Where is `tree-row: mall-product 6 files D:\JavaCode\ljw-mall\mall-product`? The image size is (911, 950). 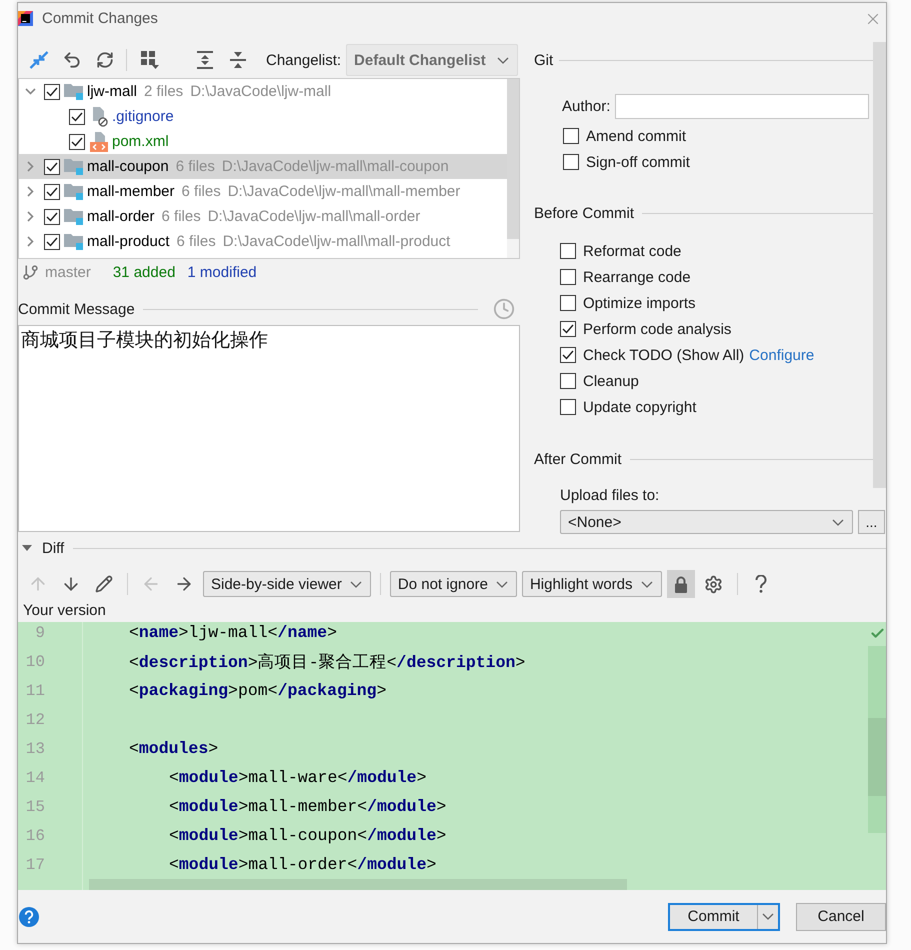 tree-row: mall-product 6 files D:\JavaCode\ljw-mall\mall-product is located at coordinates (263, 241).